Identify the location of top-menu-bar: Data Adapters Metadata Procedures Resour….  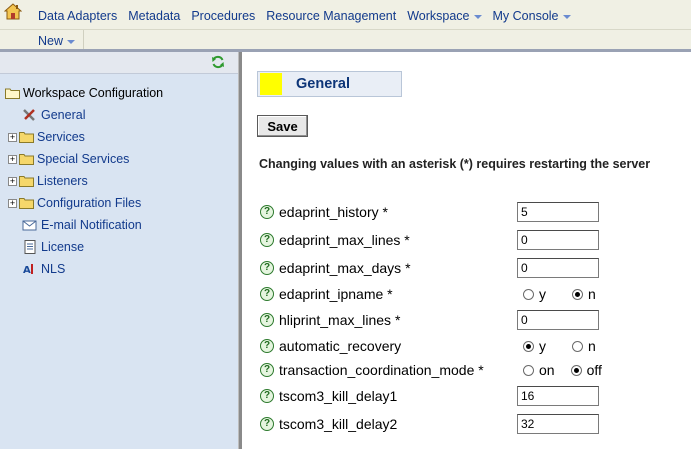
(345, 15).